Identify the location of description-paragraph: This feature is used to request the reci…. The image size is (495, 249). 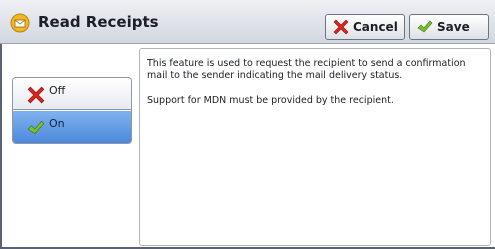
(306, 69).